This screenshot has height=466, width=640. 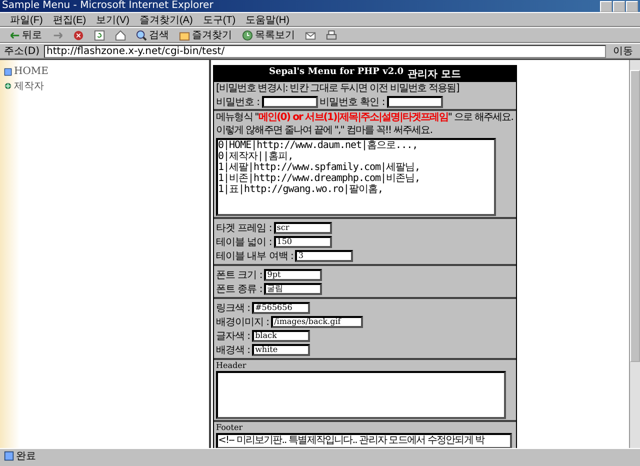 I want to click on field-label: 글자색 :, so click(x=233, y=336).